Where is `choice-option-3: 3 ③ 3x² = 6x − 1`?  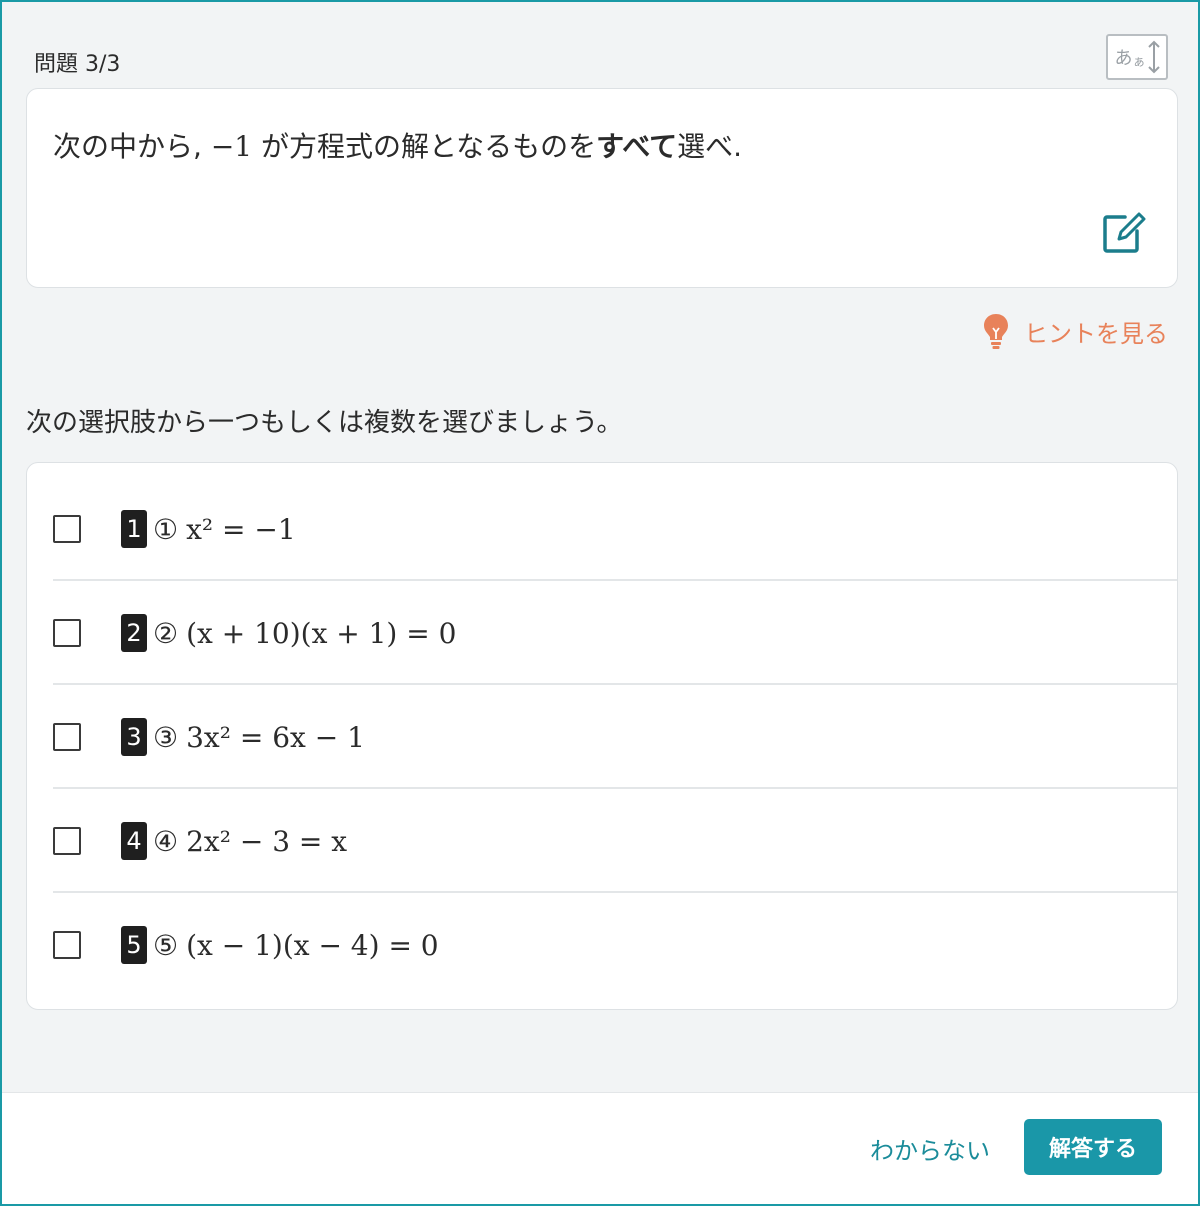 choice-option-3: 3 ③ 3x² = 6x − 1 is located at coordinates (602, 737).